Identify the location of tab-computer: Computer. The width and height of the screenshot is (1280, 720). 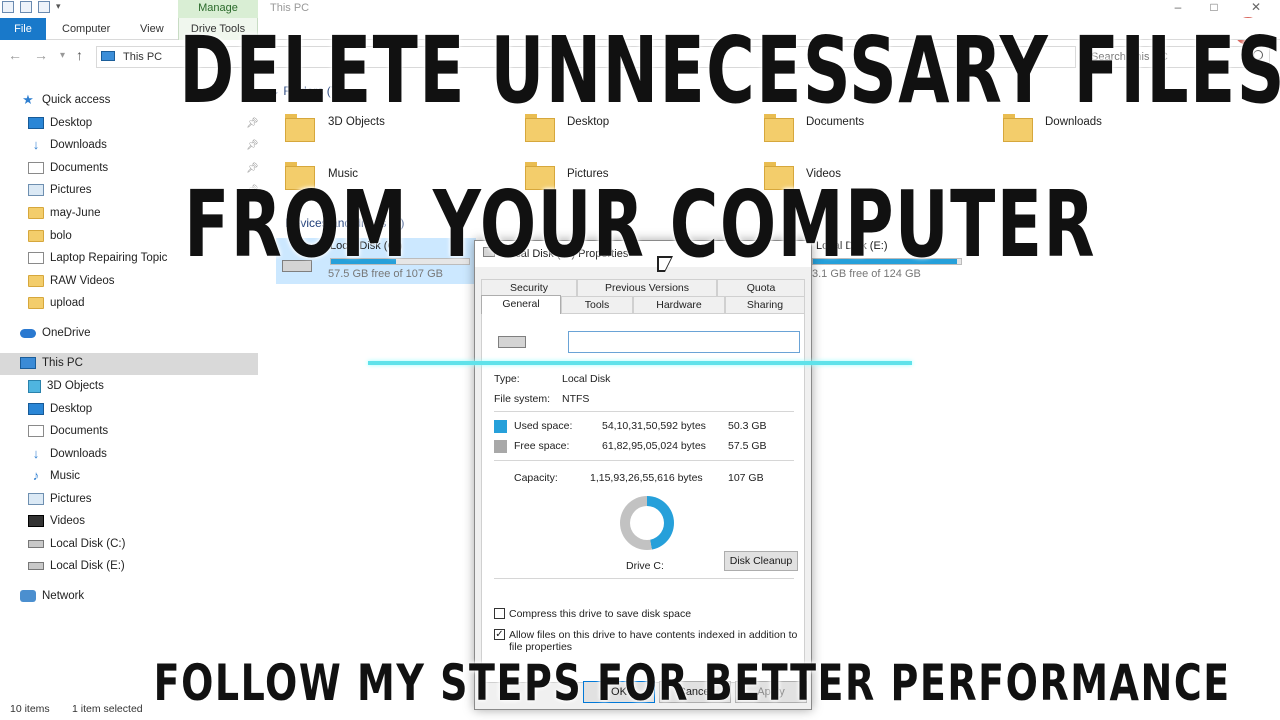
(86, 29).